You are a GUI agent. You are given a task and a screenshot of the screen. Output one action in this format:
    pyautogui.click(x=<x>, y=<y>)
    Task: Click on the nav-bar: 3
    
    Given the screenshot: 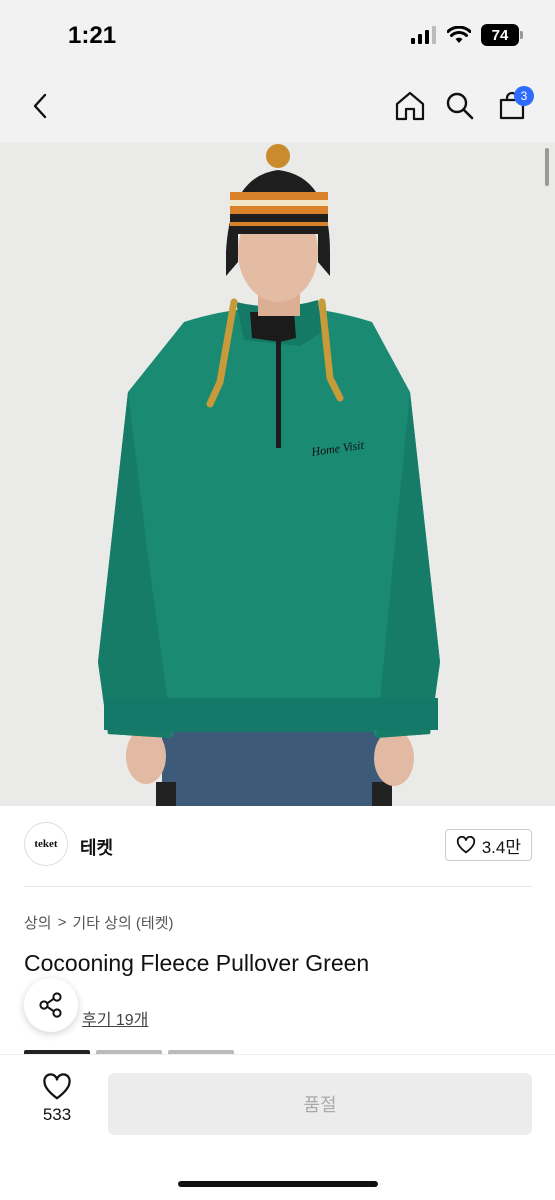 What is the action you would take?
    pyautogui.click(x=277, y=106)
    